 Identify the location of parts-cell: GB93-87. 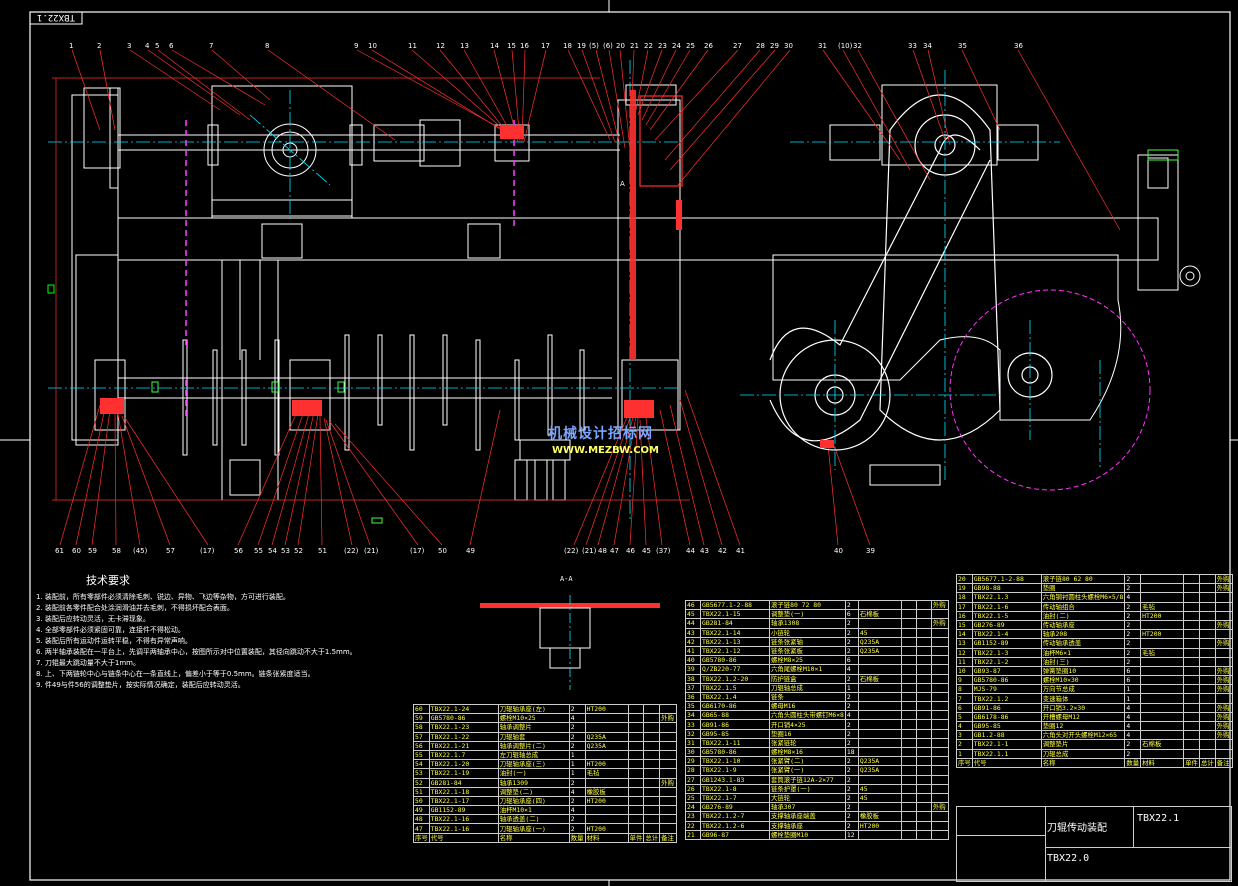
(1006, 671).